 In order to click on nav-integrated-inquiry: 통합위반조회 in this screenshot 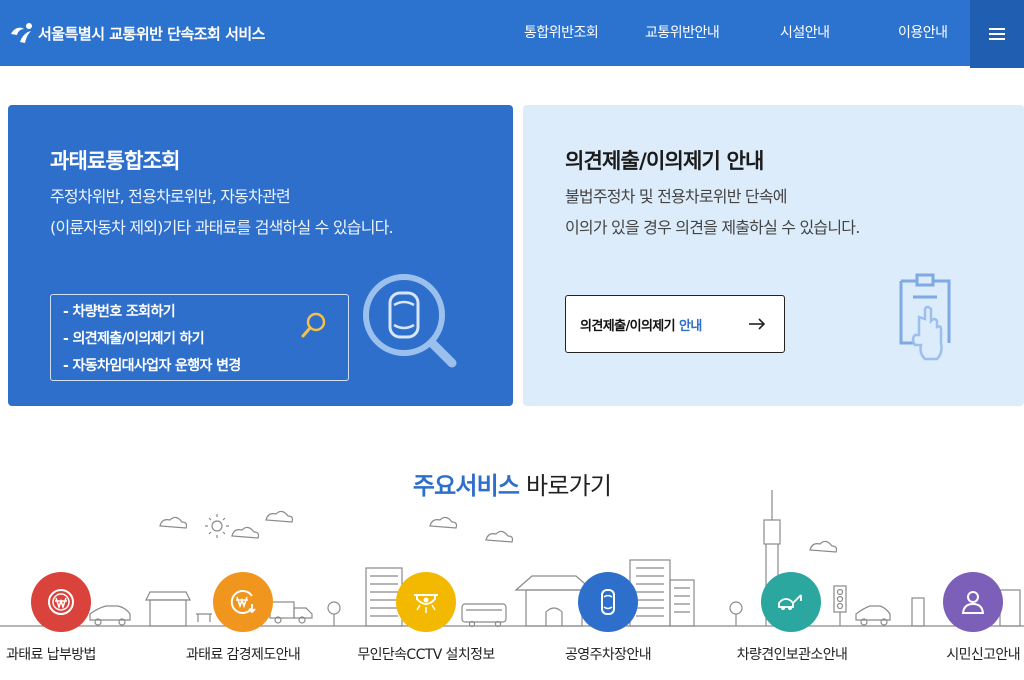, I will do `click(561, 32)`.